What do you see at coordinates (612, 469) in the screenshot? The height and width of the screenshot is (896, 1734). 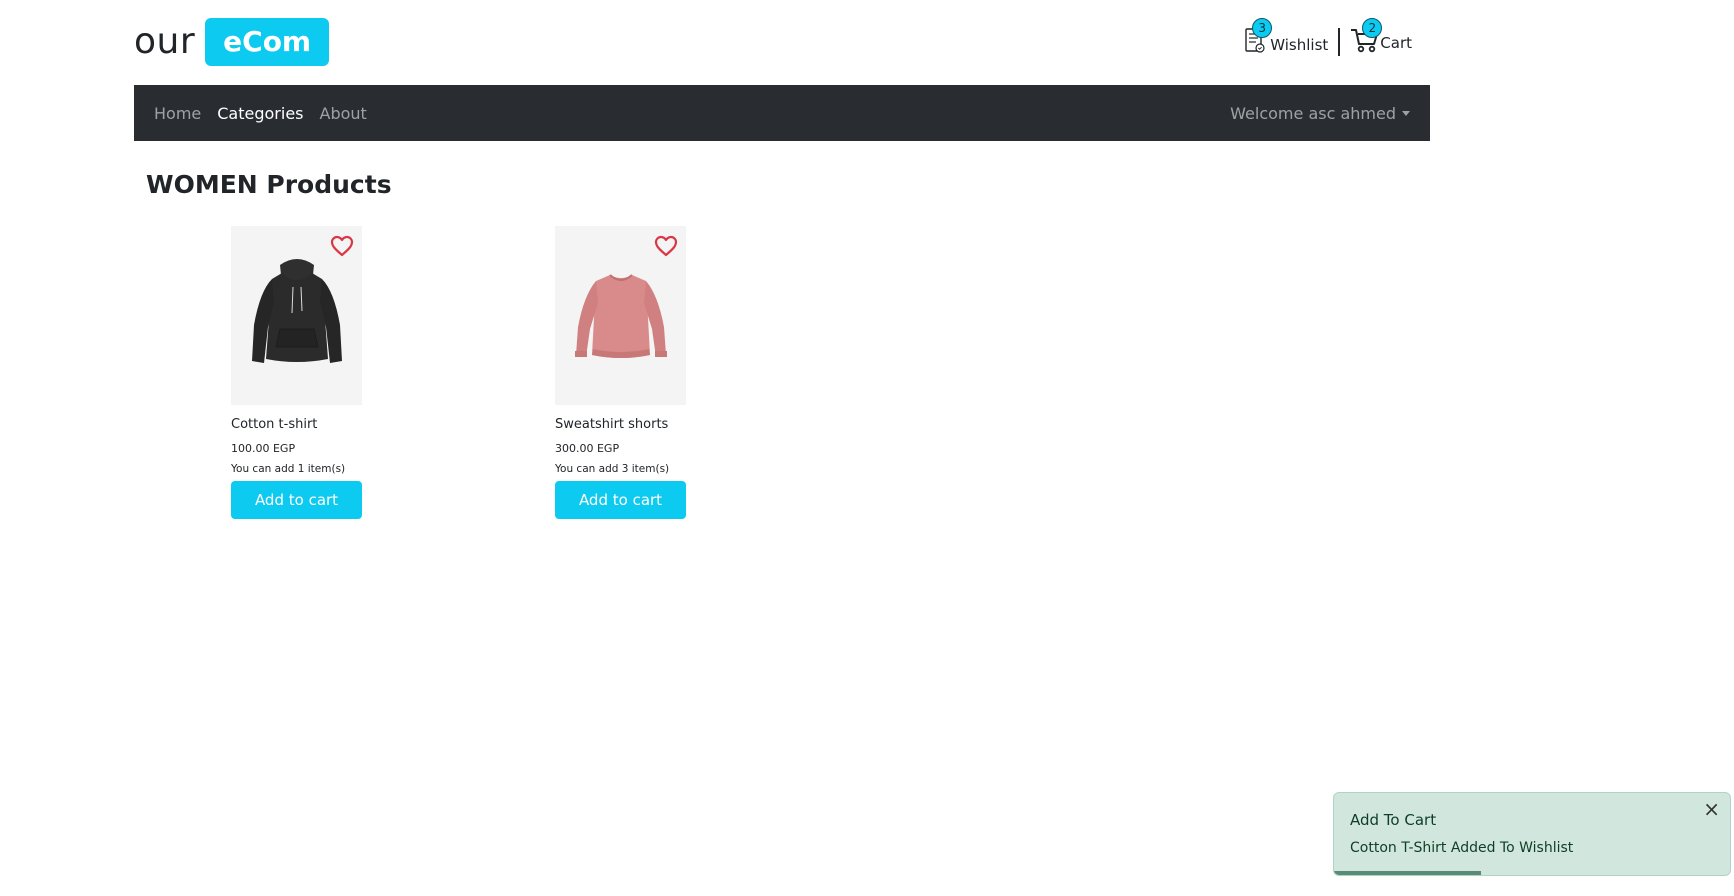 I see `product-stock: You can add 3 item(s)` at bounding box center [612, 469].